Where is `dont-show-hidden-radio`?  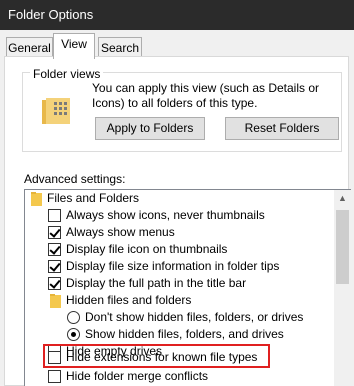
dont-show-hidden-radio is located at coordinates (73, 317).